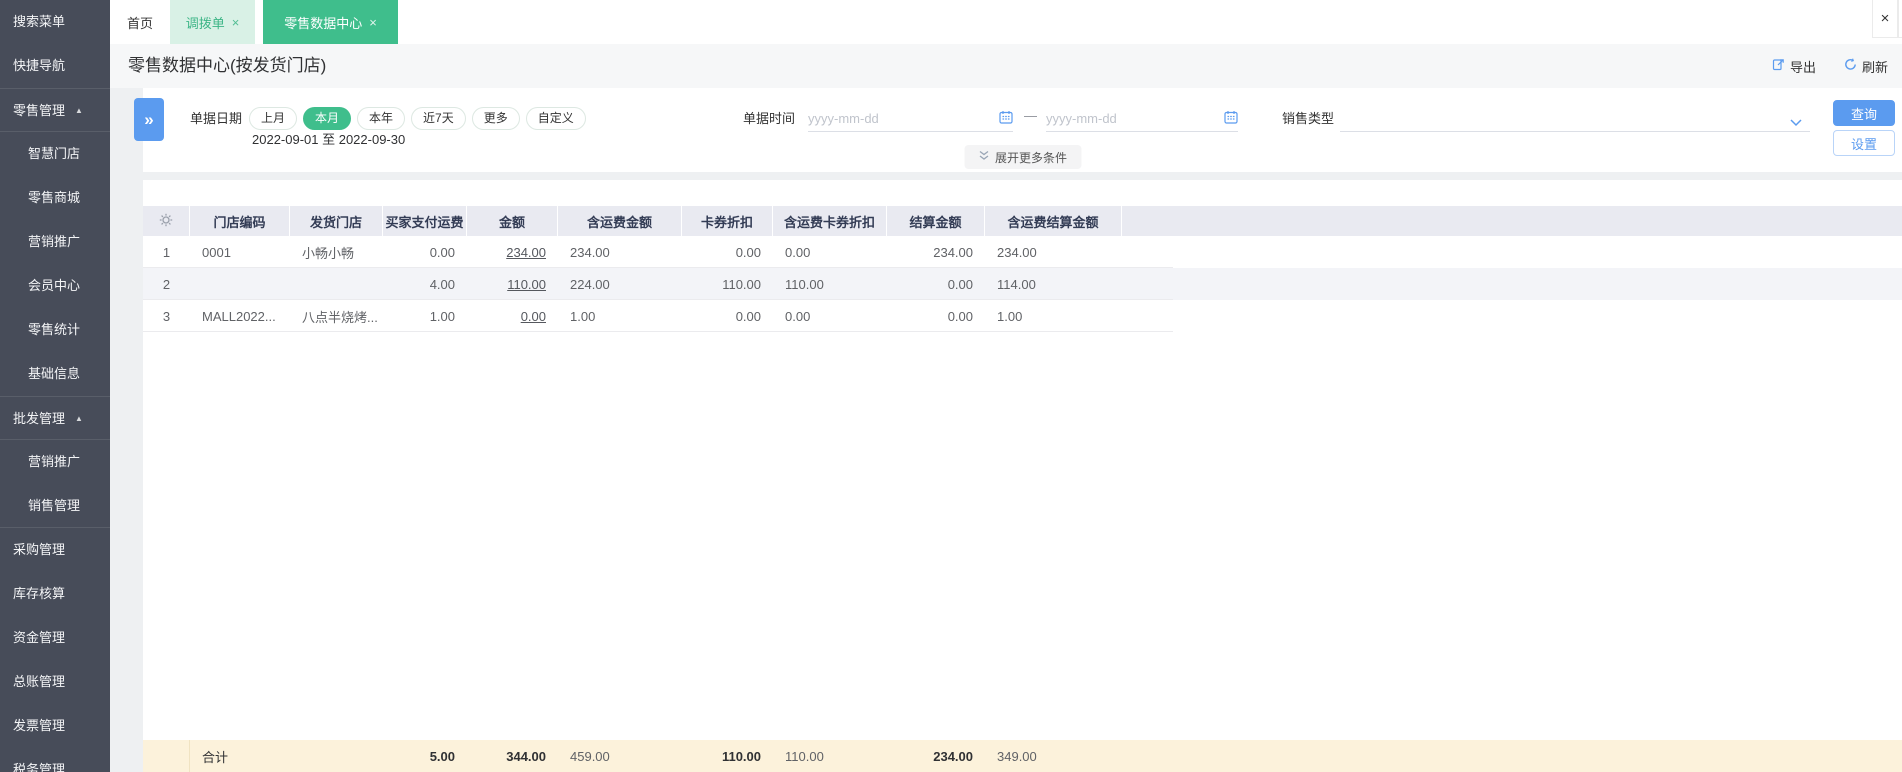 This screenshot has width=1902, height=772. What do you see at coordinates (55, 330) in the screenshot?
I see `sidebar-item-retail-stats: 零售统计` at bounding box center [55, 330].